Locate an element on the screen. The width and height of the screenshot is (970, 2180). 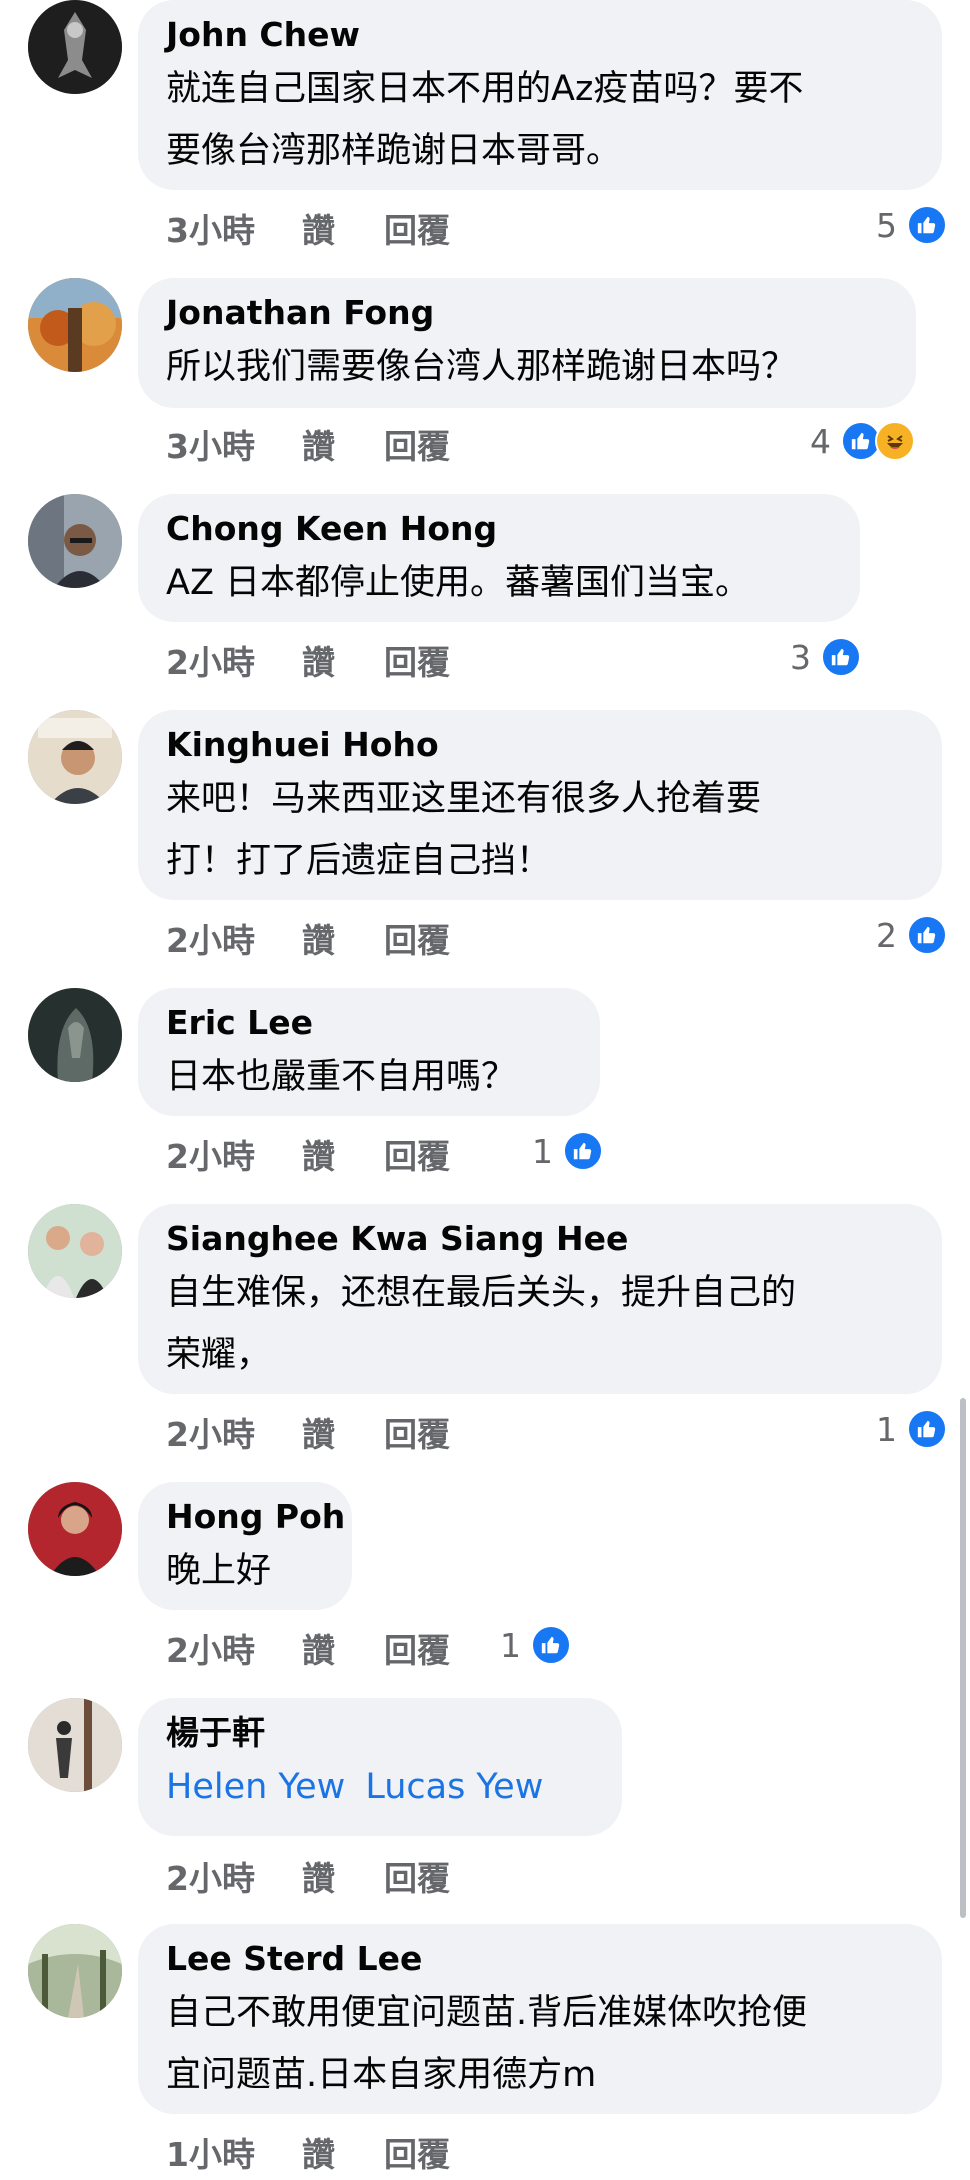
reaction-count: 3 is located at coordinates (800, 657).